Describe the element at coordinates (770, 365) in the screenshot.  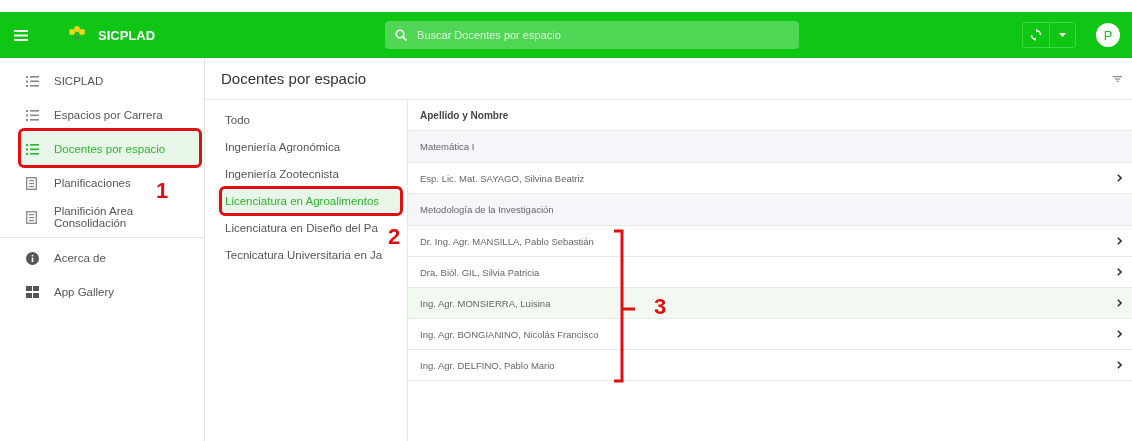
I see `table-row: Ing. Agr. DELFINO, Pablo Mario` at that location.